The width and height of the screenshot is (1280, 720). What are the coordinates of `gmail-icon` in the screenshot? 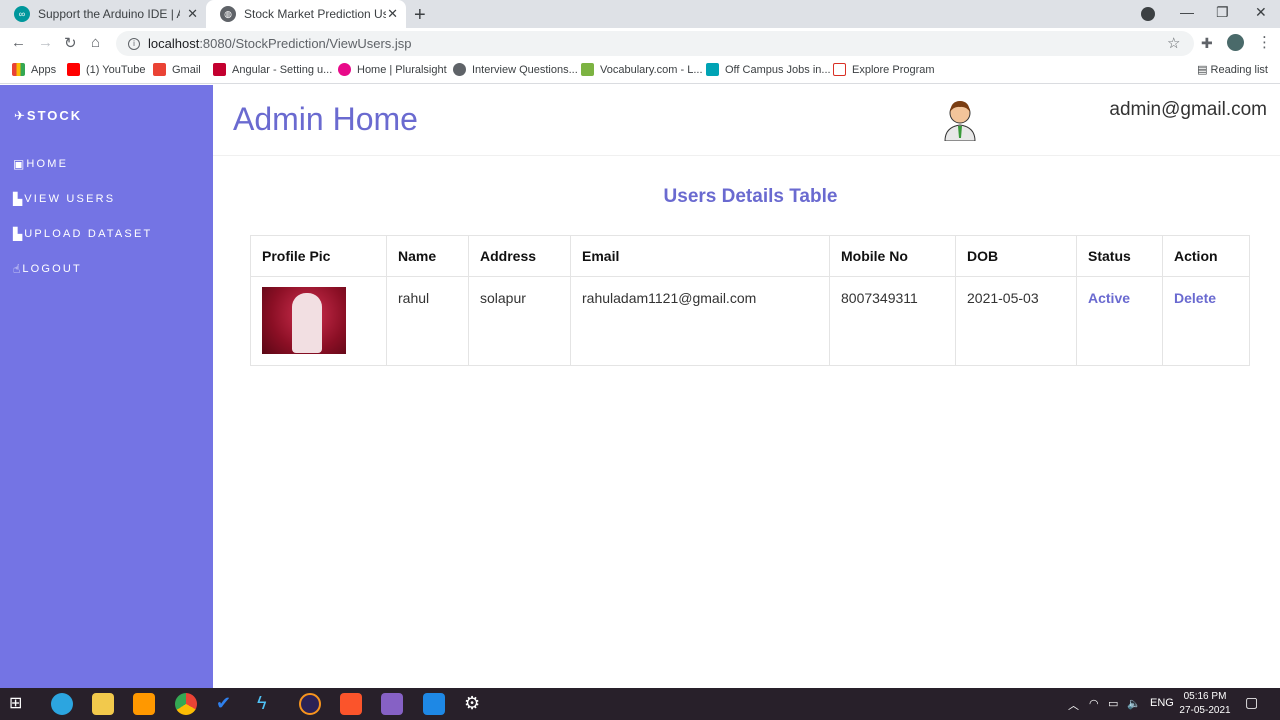 It's located at (159, 69).